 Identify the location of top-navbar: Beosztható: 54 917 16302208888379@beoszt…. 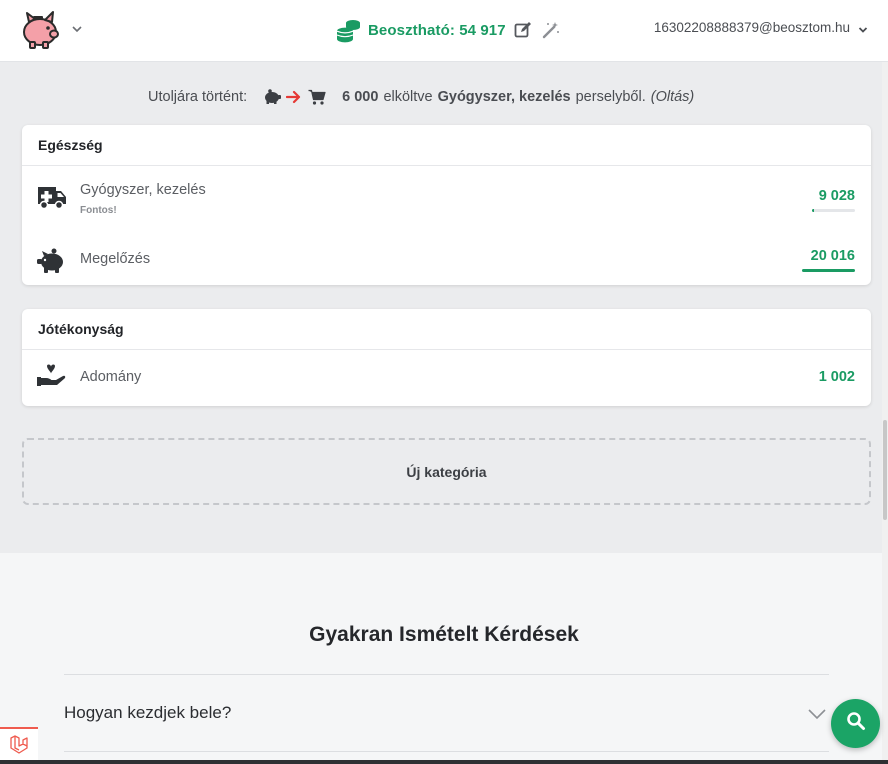
(444, 31).